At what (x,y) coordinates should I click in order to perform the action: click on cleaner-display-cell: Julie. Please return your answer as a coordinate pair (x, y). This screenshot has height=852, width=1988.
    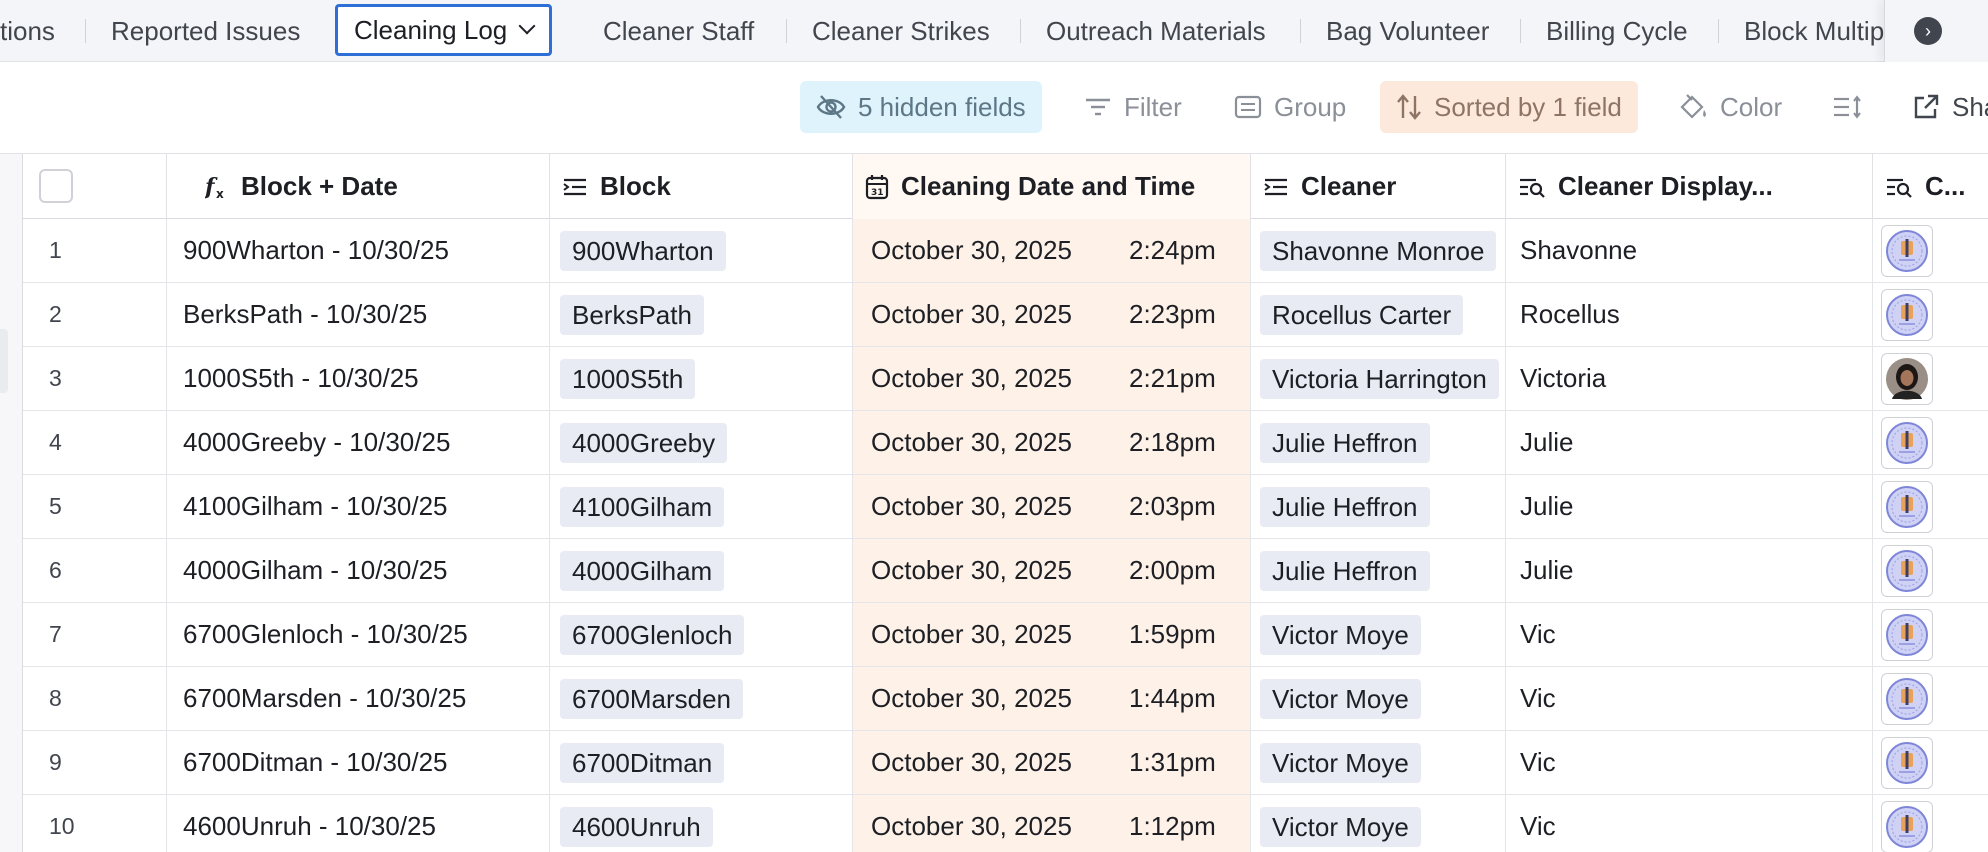
    Looking at the image, I should click on (1689, 570).